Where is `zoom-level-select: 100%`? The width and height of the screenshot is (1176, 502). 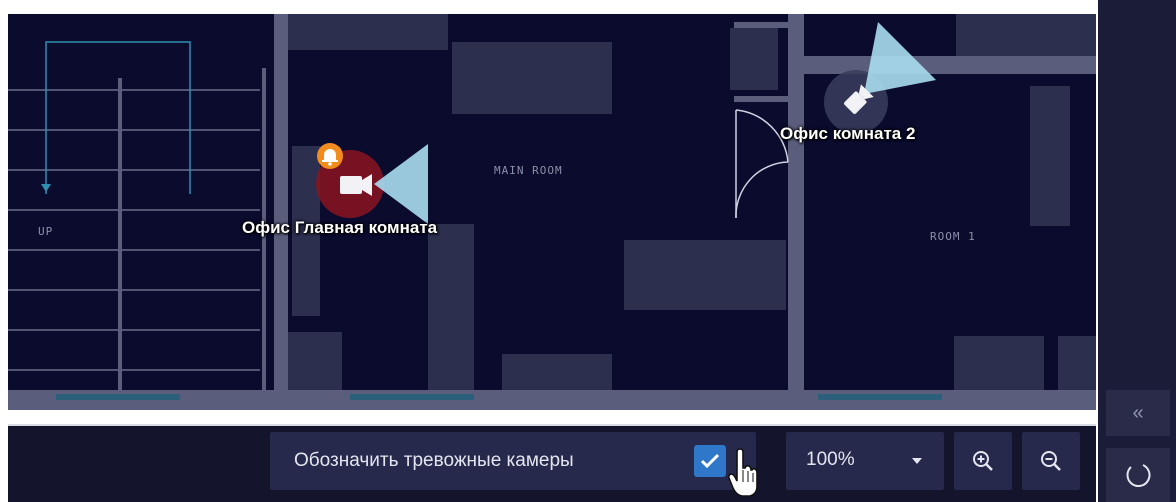
zoom-level-select: 100% is located at coordinates (865, 461).